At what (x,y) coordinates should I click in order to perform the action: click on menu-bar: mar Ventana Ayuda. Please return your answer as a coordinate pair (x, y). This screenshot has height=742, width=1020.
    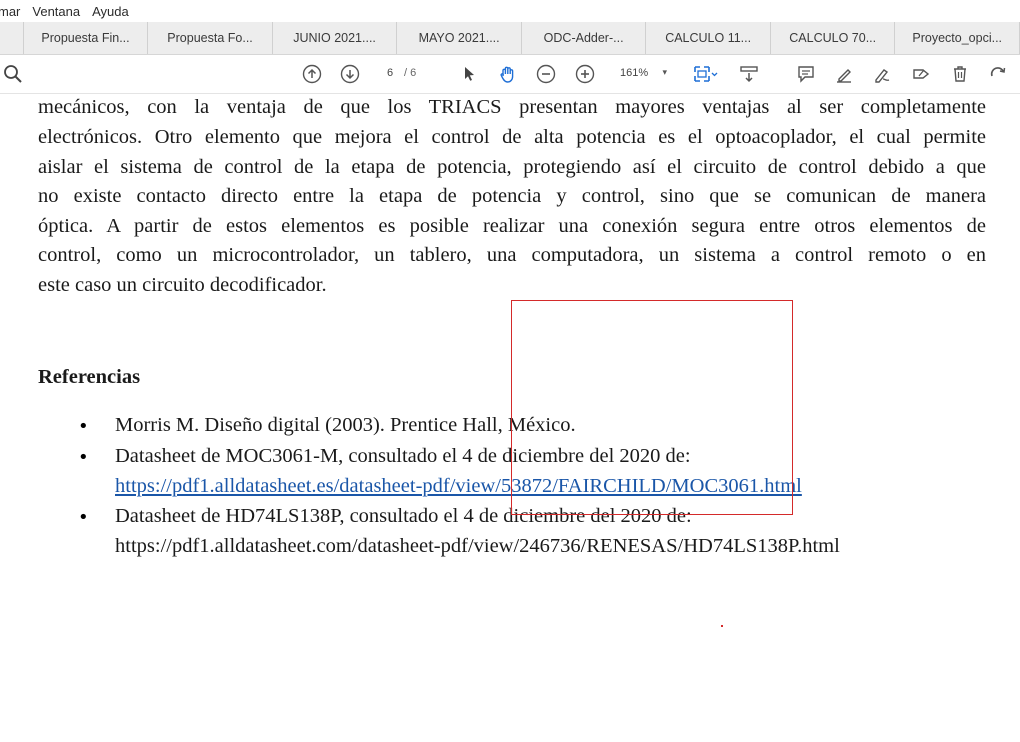
    Looking at the image, I should click on (510, 11).